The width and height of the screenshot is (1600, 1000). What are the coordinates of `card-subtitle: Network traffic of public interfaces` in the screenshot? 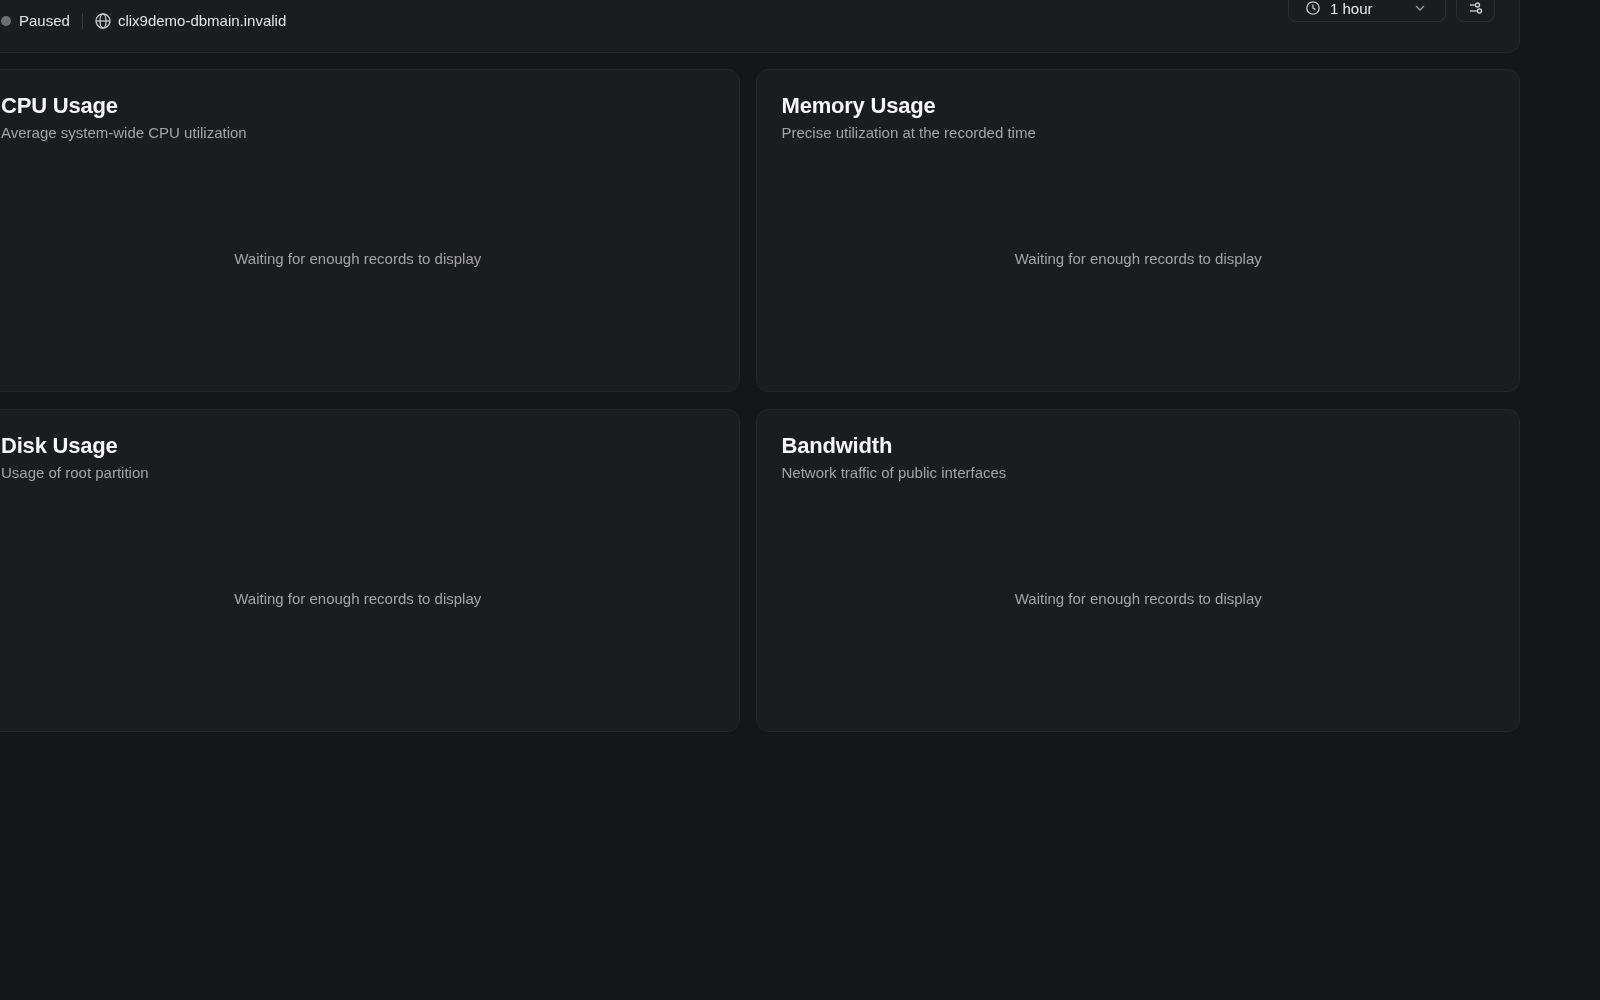 It's located at (894, 473).